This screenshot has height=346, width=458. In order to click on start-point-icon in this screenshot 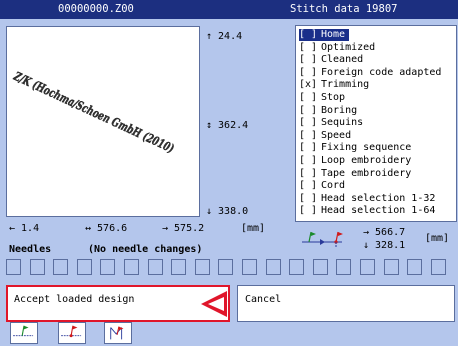, I will do `click(23, 331)`.